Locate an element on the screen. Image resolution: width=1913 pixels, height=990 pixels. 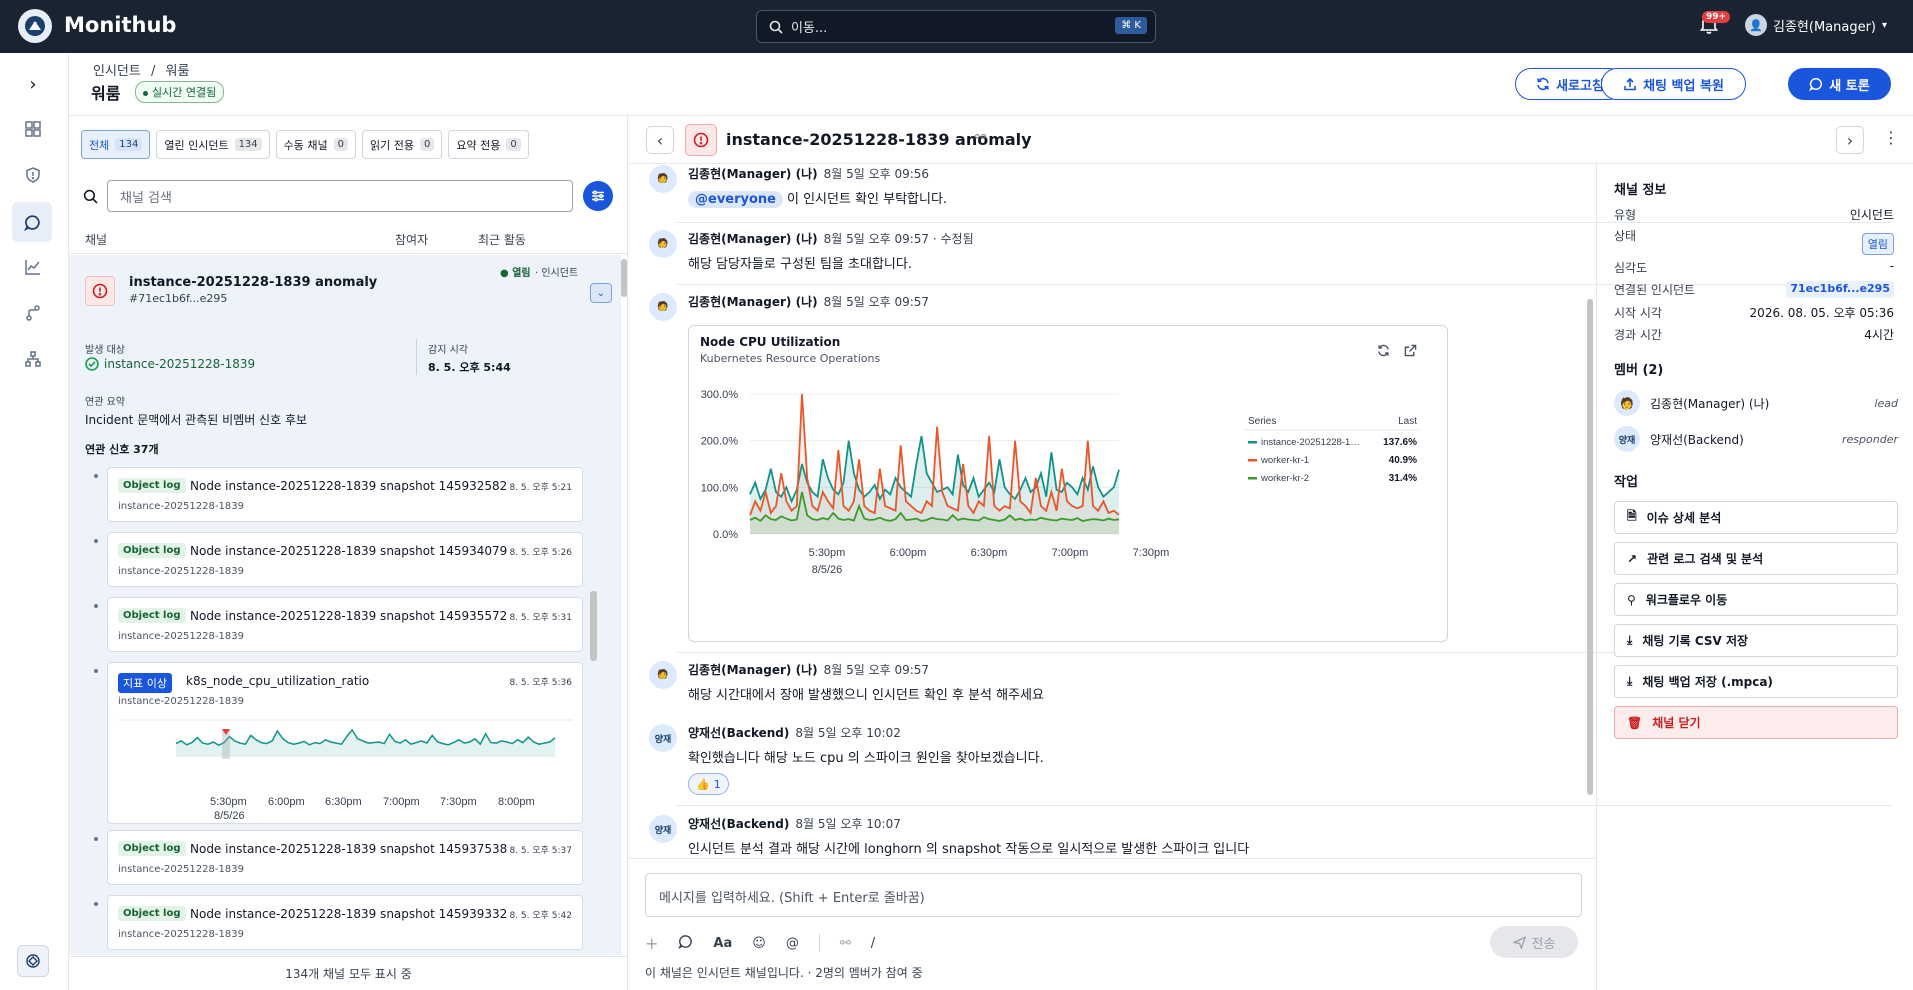
action-close-channel: 🗑 채널 닫기 is located at coordinates (1756, 722).